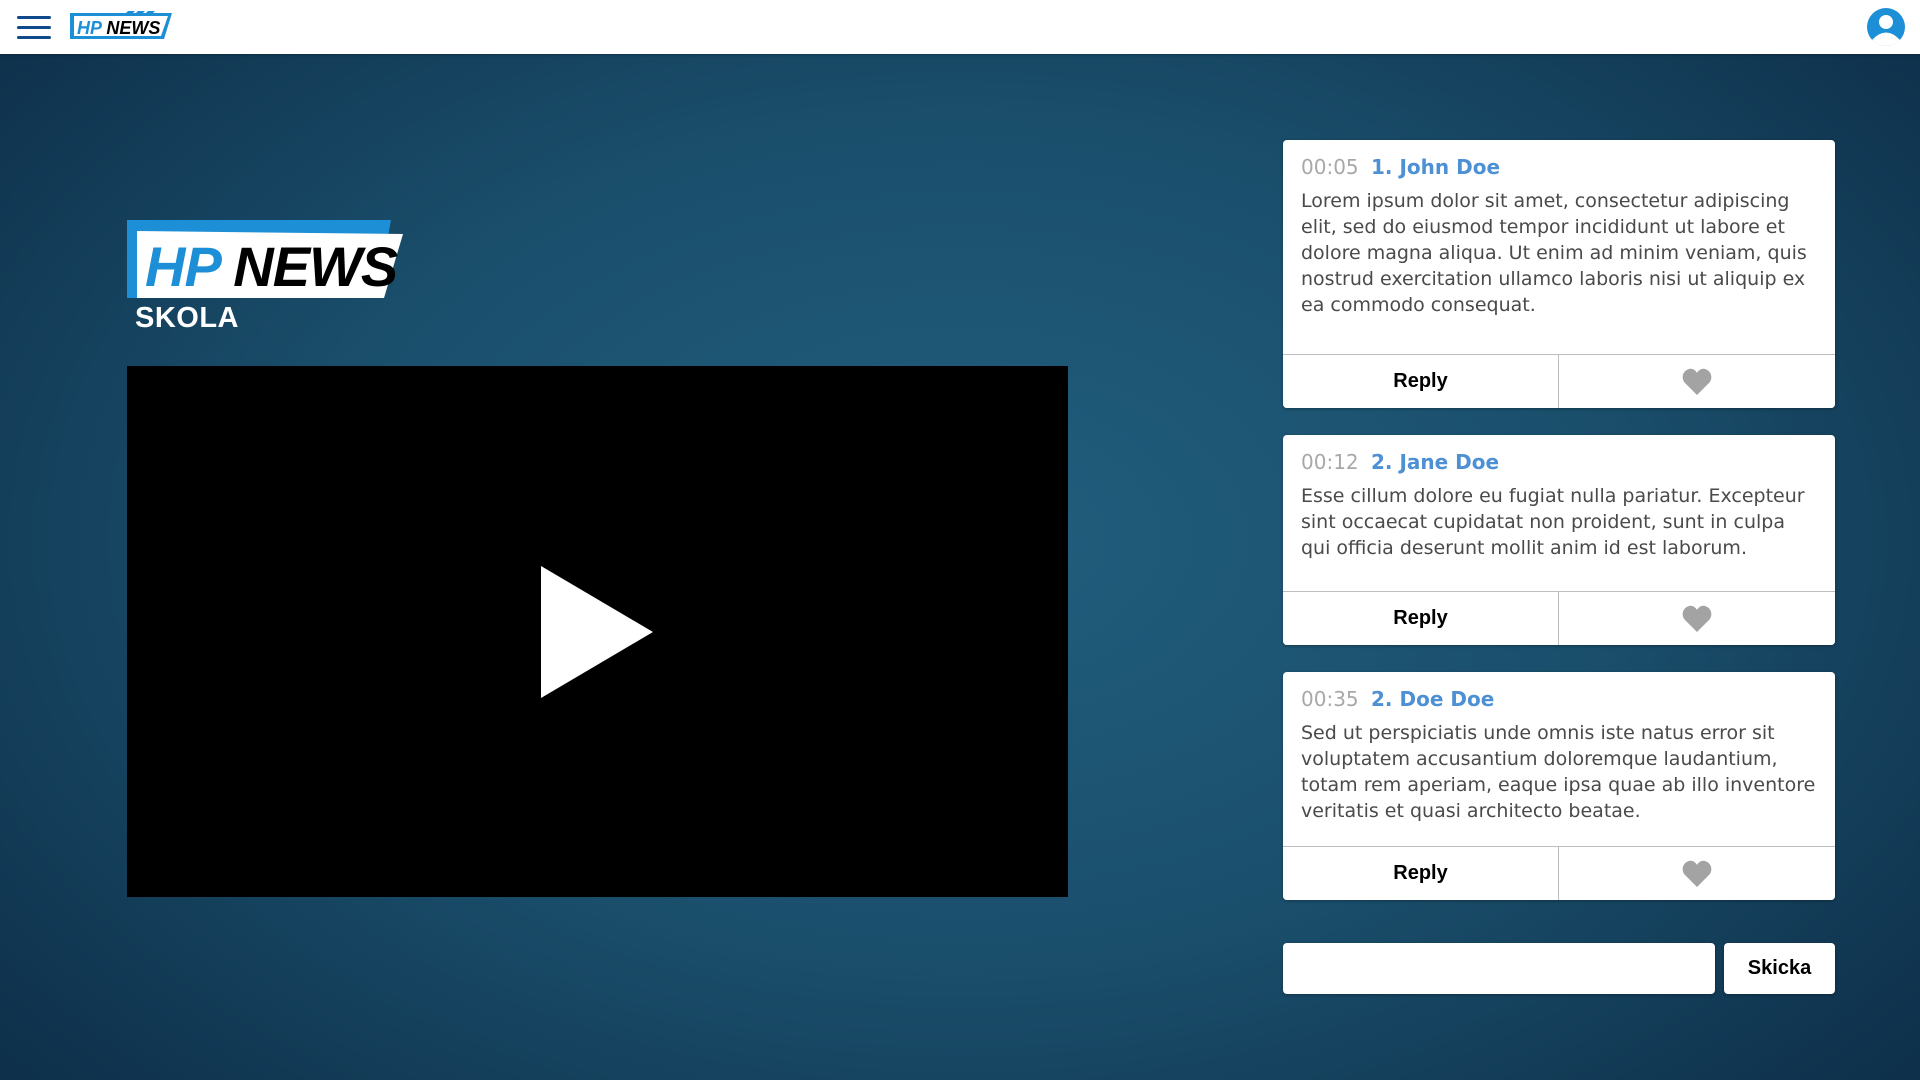  What do you see at coordinates (1779, 968) in the screenshot?
I see `send-button: Skicka` at bounding box center [1779, 968].